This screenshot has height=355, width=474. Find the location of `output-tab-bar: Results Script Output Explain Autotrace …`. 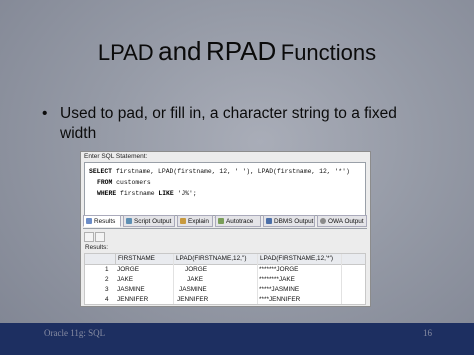

output-tab-bar: Results Script Output Explain Autotrace … is located at coordinates (225, 222).